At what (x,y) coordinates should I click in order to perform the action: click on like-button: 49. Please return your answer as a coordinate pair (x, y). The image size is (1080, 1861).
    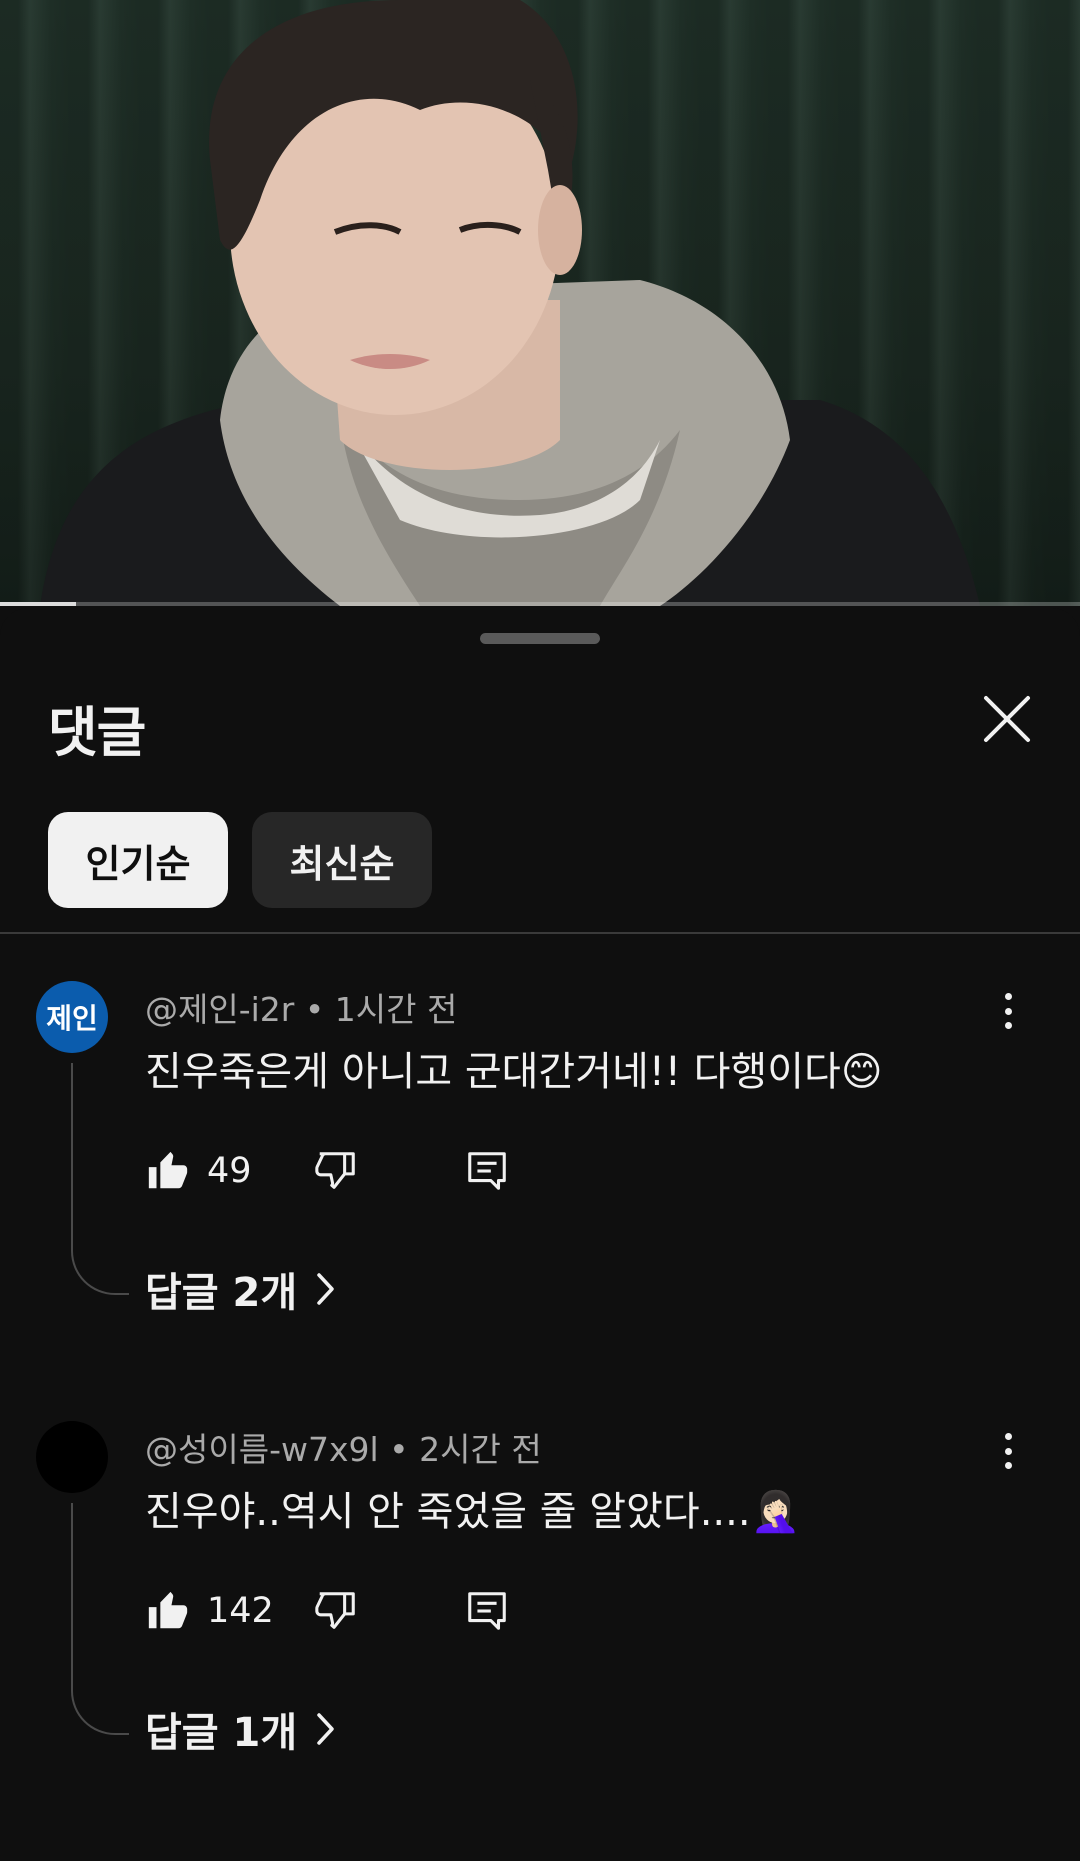
    Looking at the image, I should click on (198, 1171).